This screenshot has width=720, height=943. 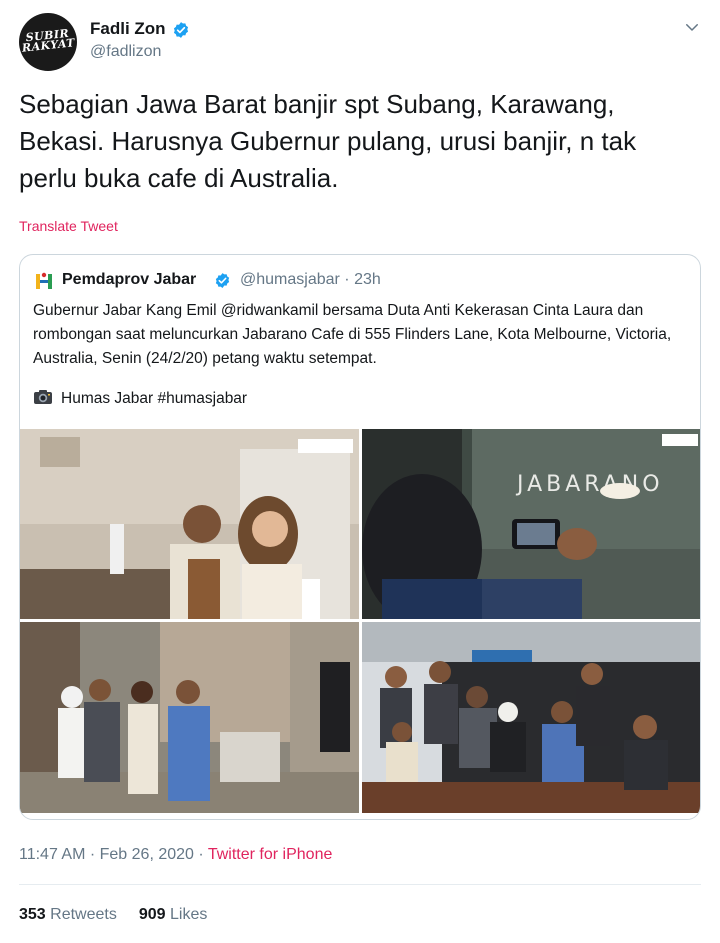 I want to click on quoted-author-name: Pemdaprov Jabar, so click(x=129, y=280).